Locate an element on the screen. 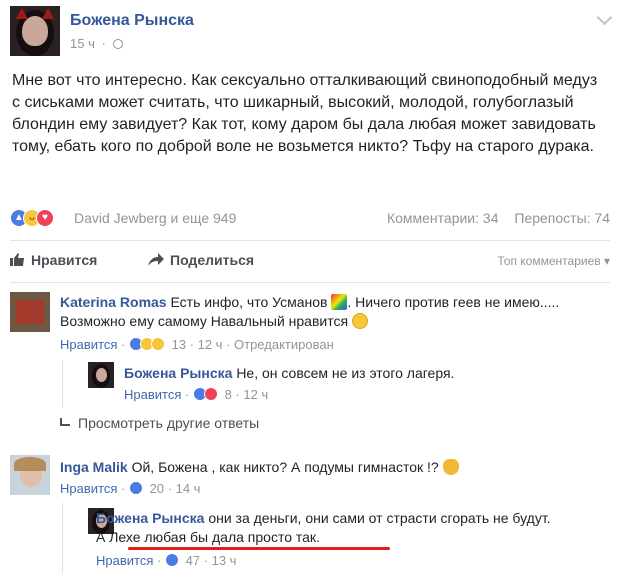 The image size is (620, 579). avatar-shape is located at coordinates (30, 312).